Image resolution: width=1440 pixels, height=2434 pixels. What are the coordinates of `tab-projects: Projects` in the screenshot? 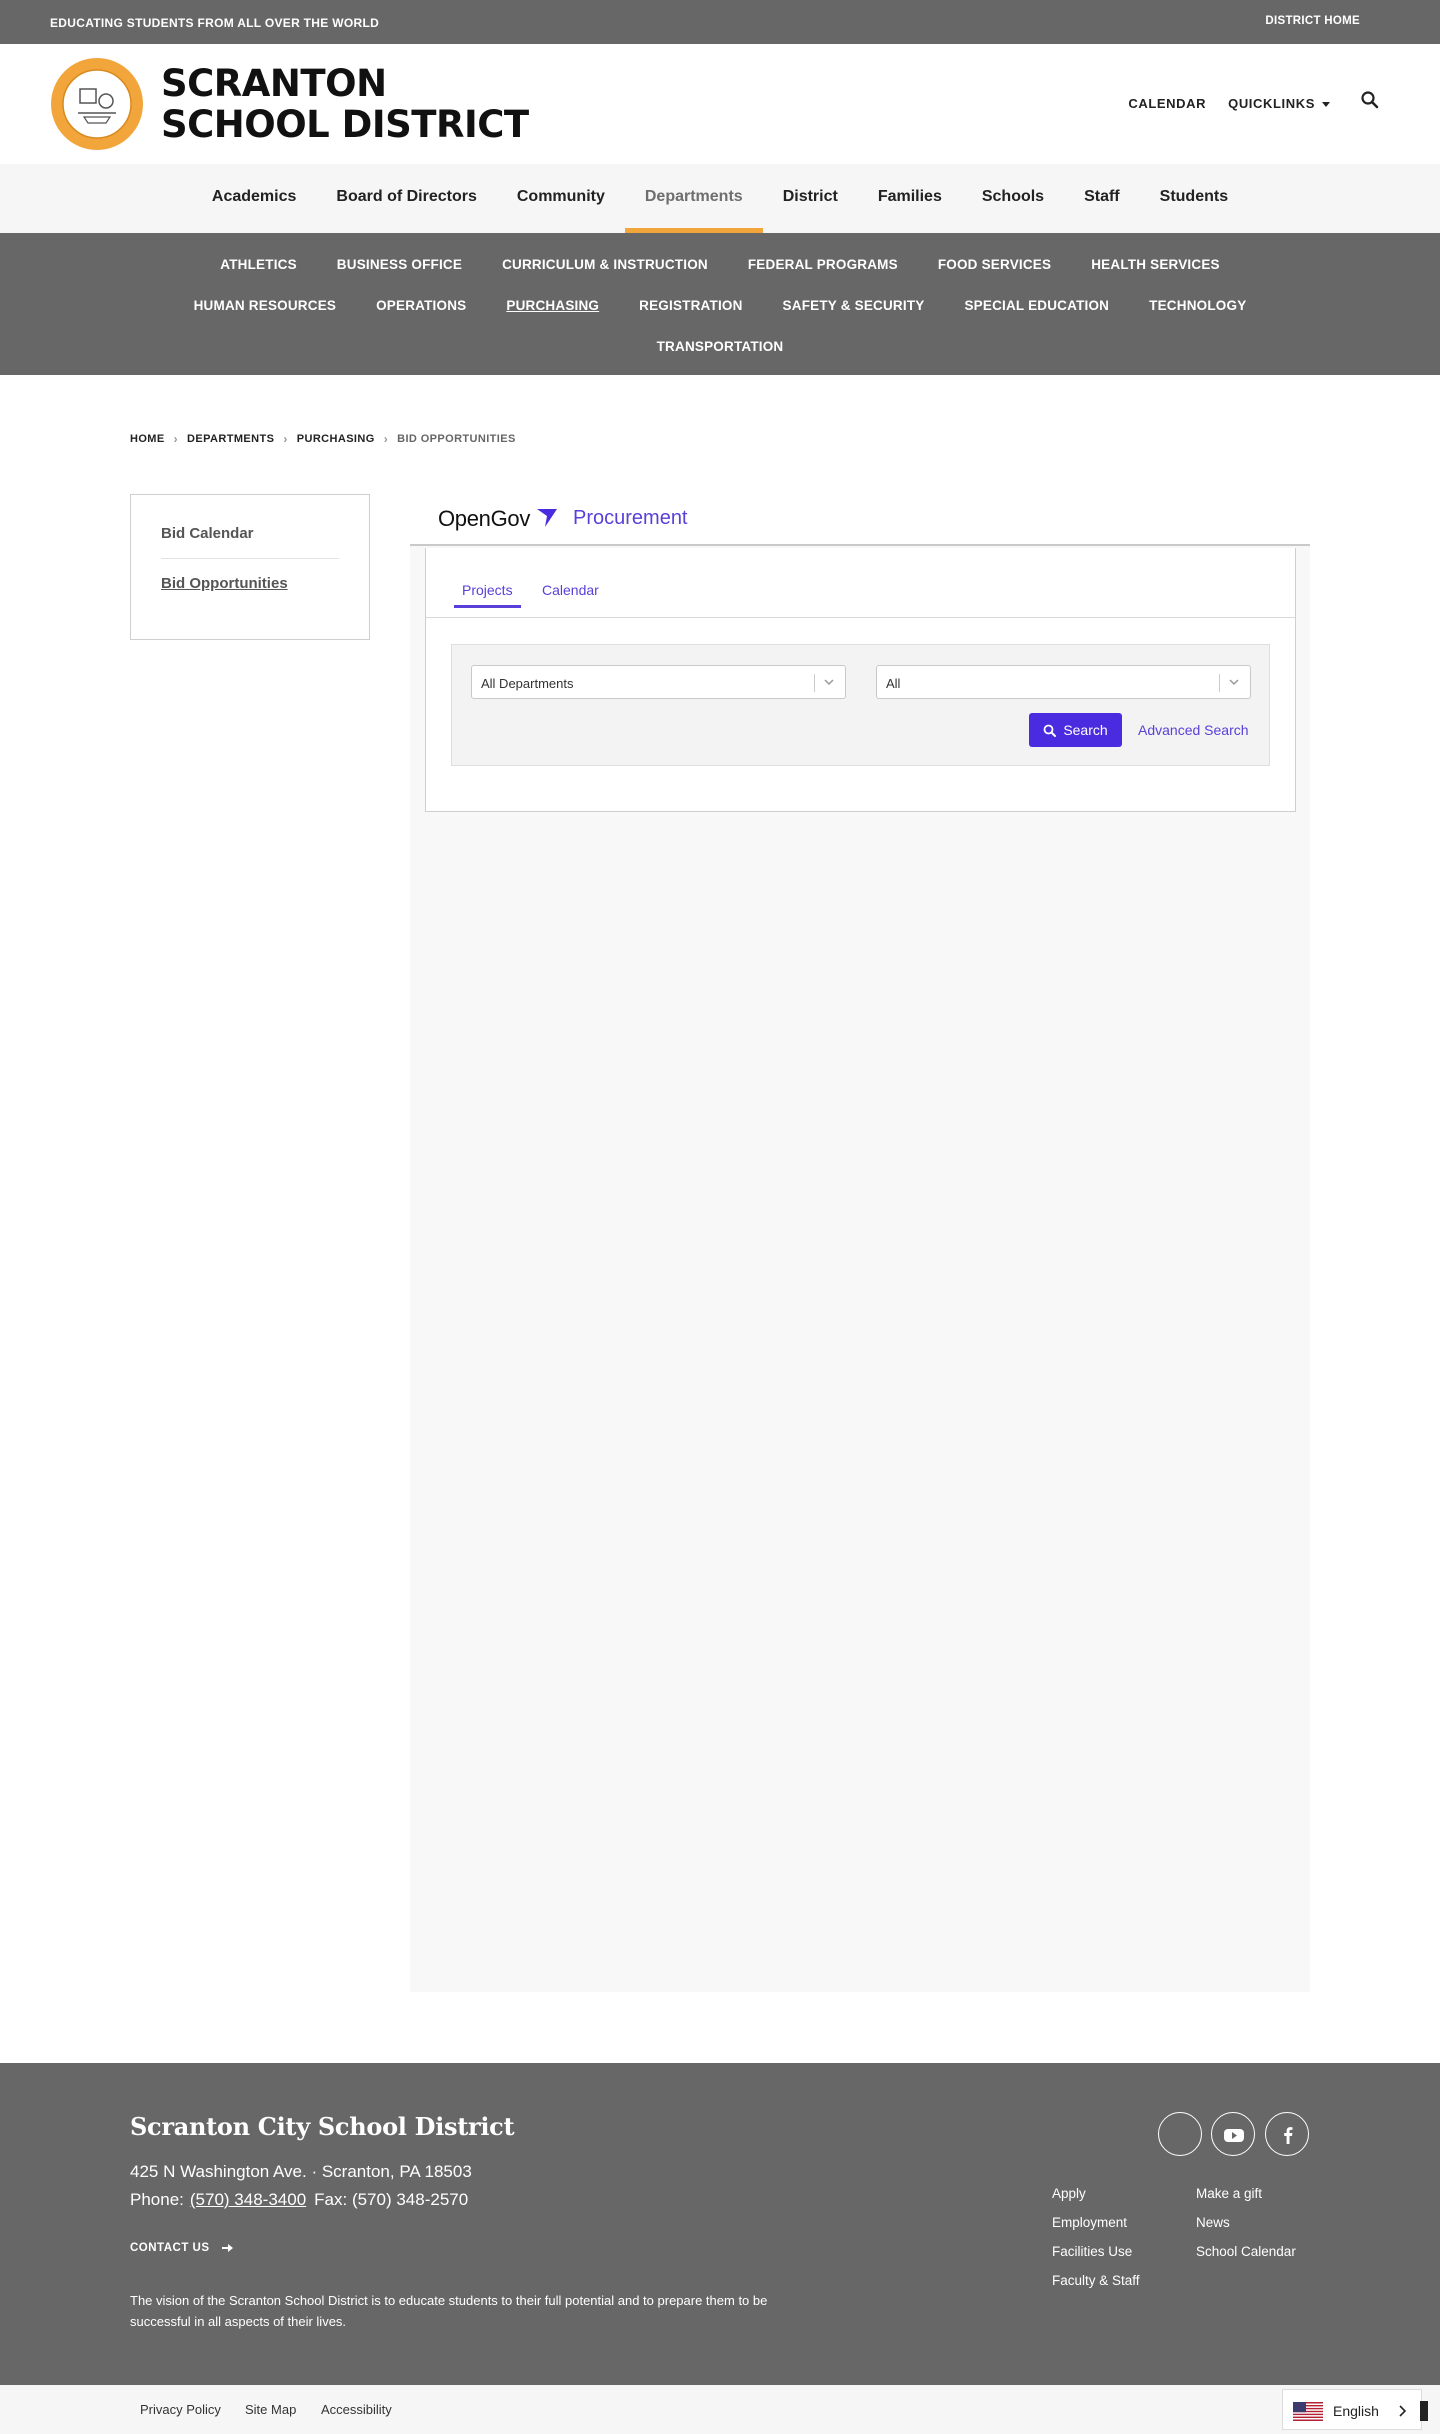 It's located at (487, 595).